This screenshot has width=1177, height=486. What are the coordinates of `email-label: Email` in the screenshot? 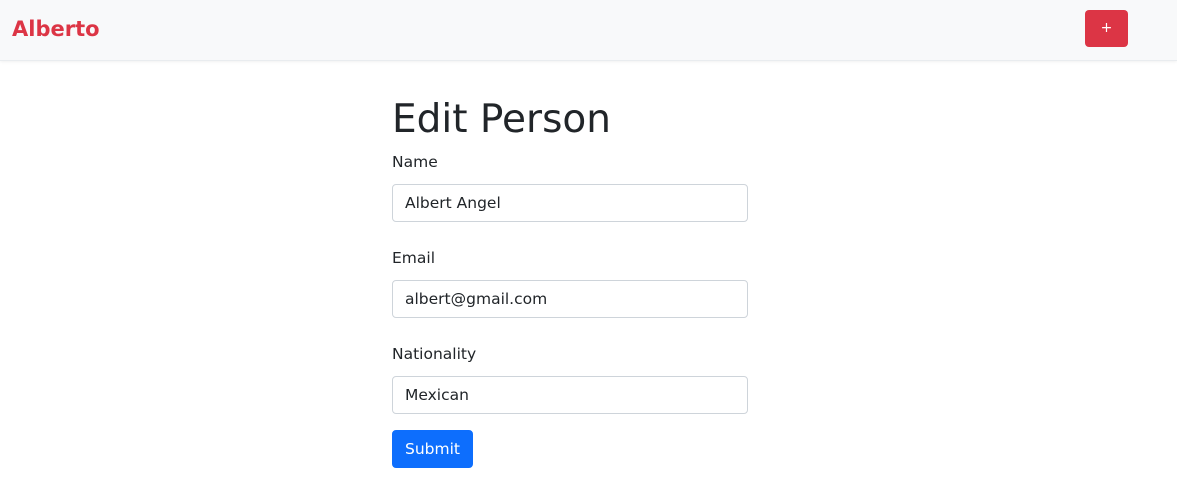 It's located at (414, 258).